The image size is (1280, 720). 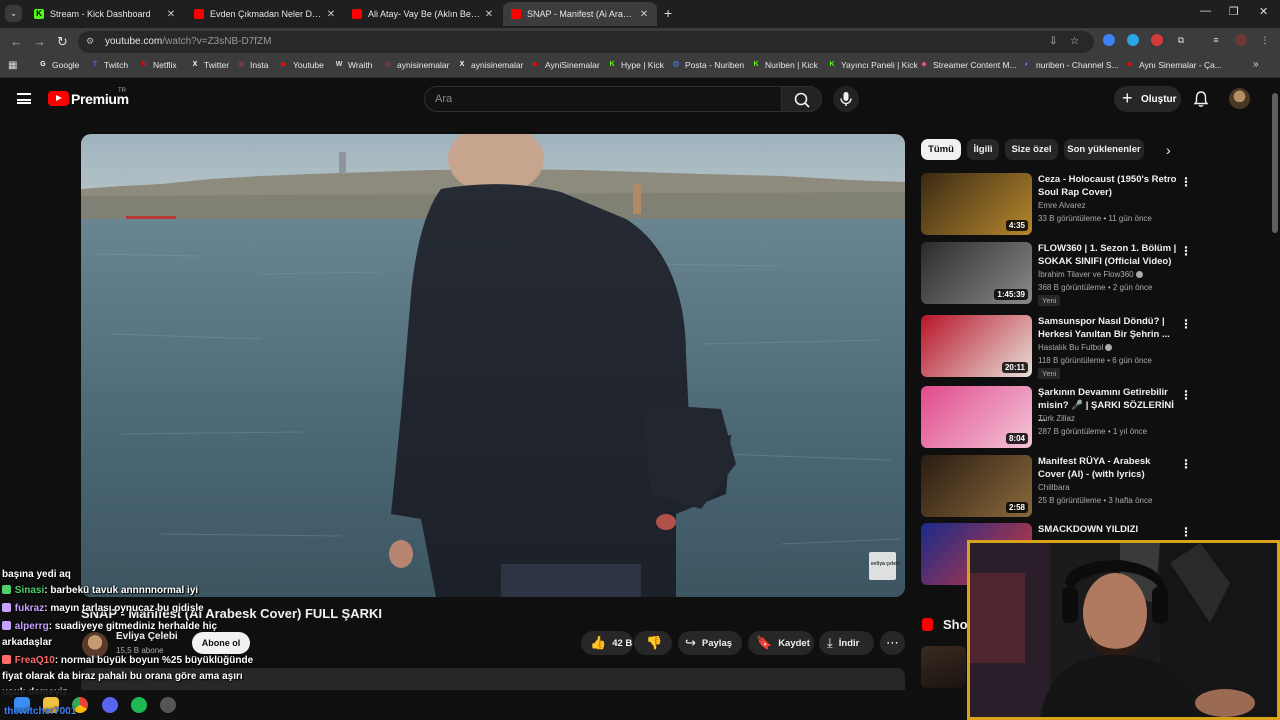 I want to click on extensions-puzzle-icon: ⧉, so click(x=1181, y=40).